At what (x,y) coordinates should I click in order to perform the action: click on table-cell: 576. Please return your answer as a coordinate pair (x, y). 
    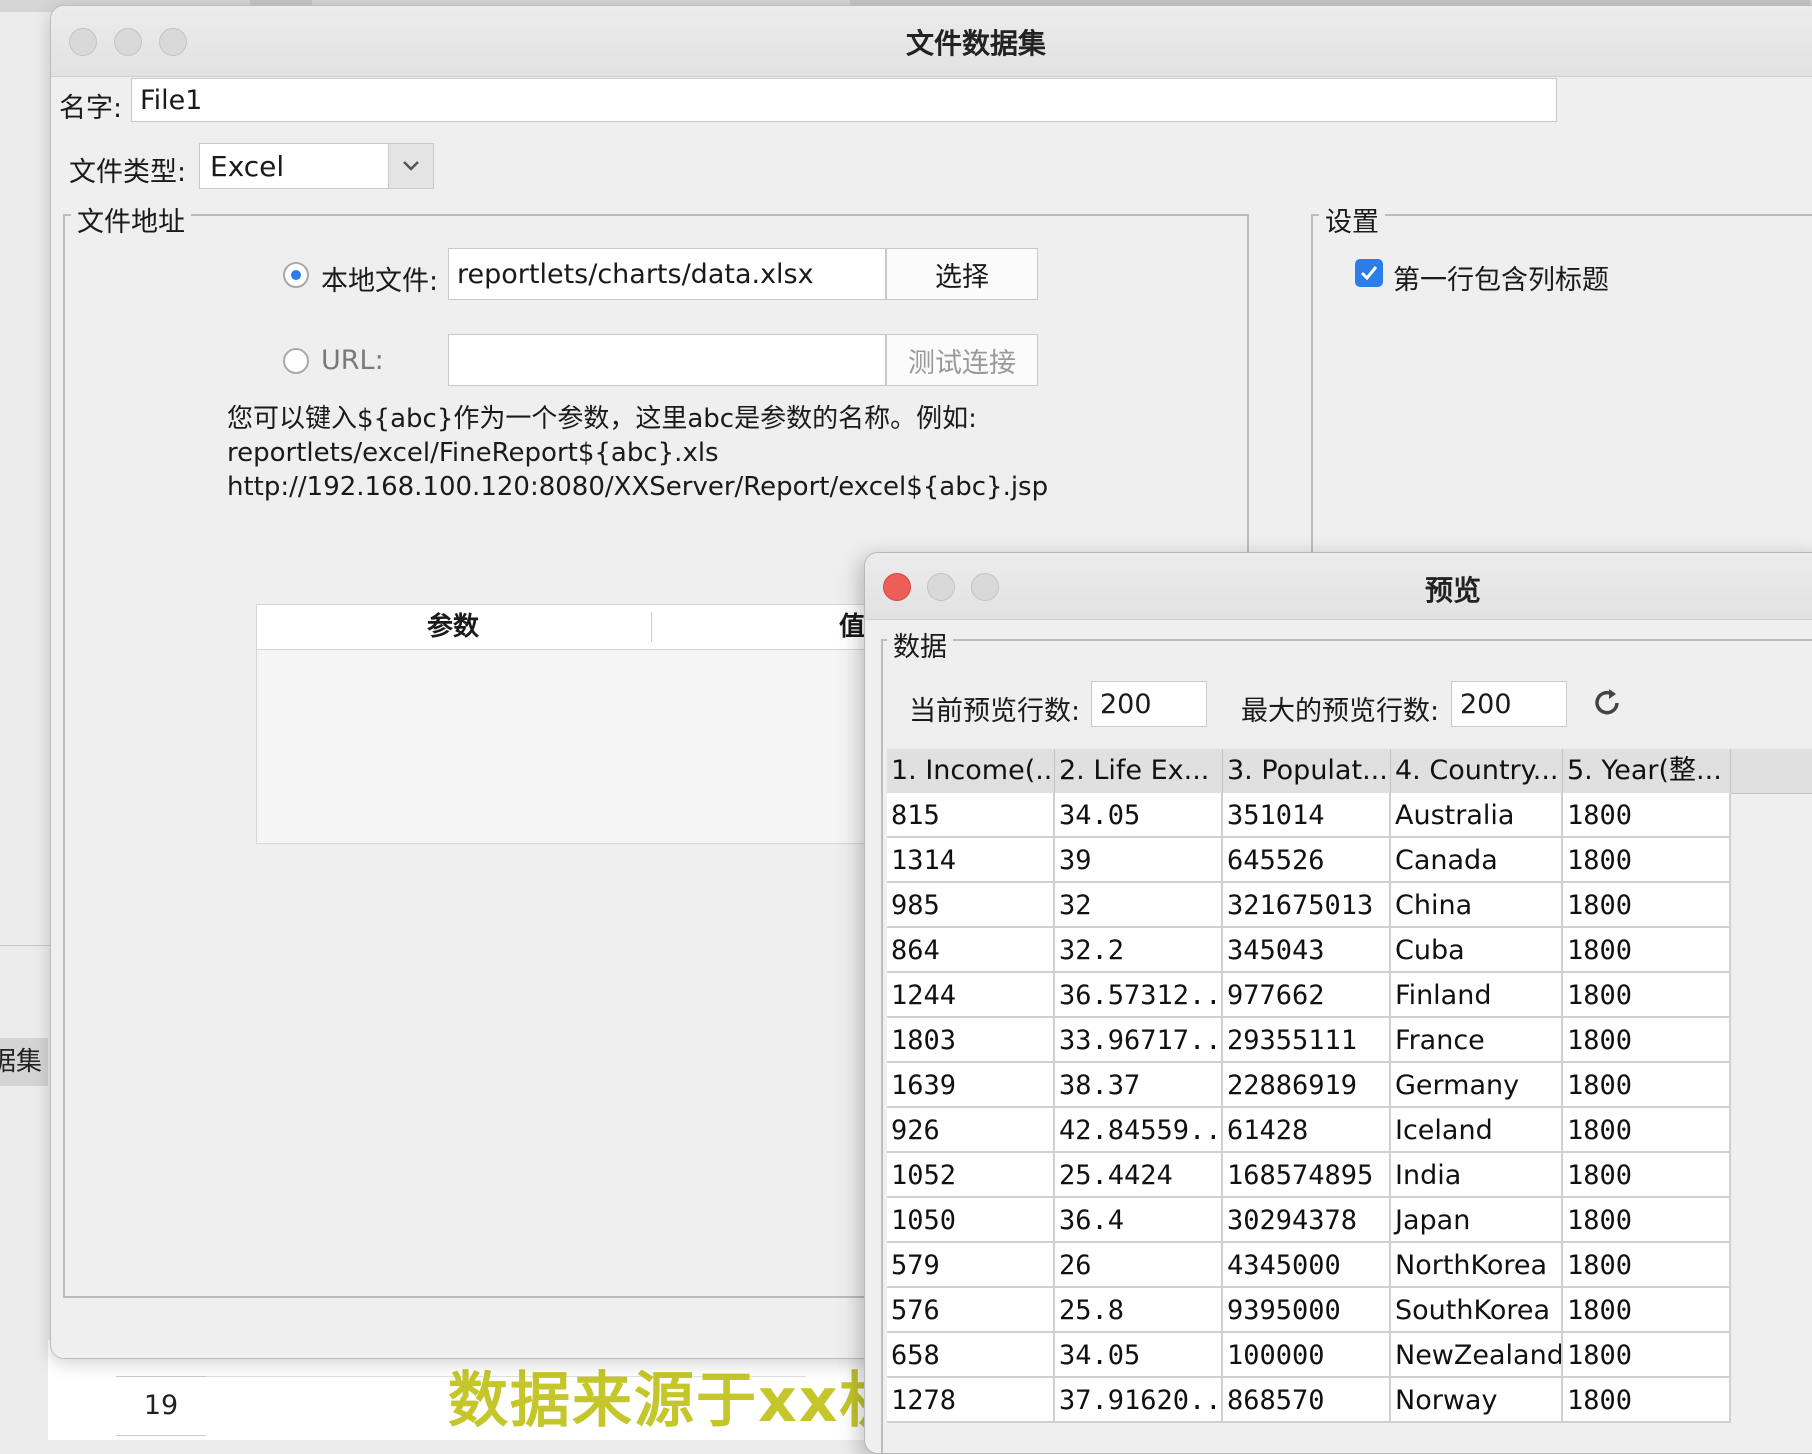
    Looking at the image, I should click on (971, 1310).